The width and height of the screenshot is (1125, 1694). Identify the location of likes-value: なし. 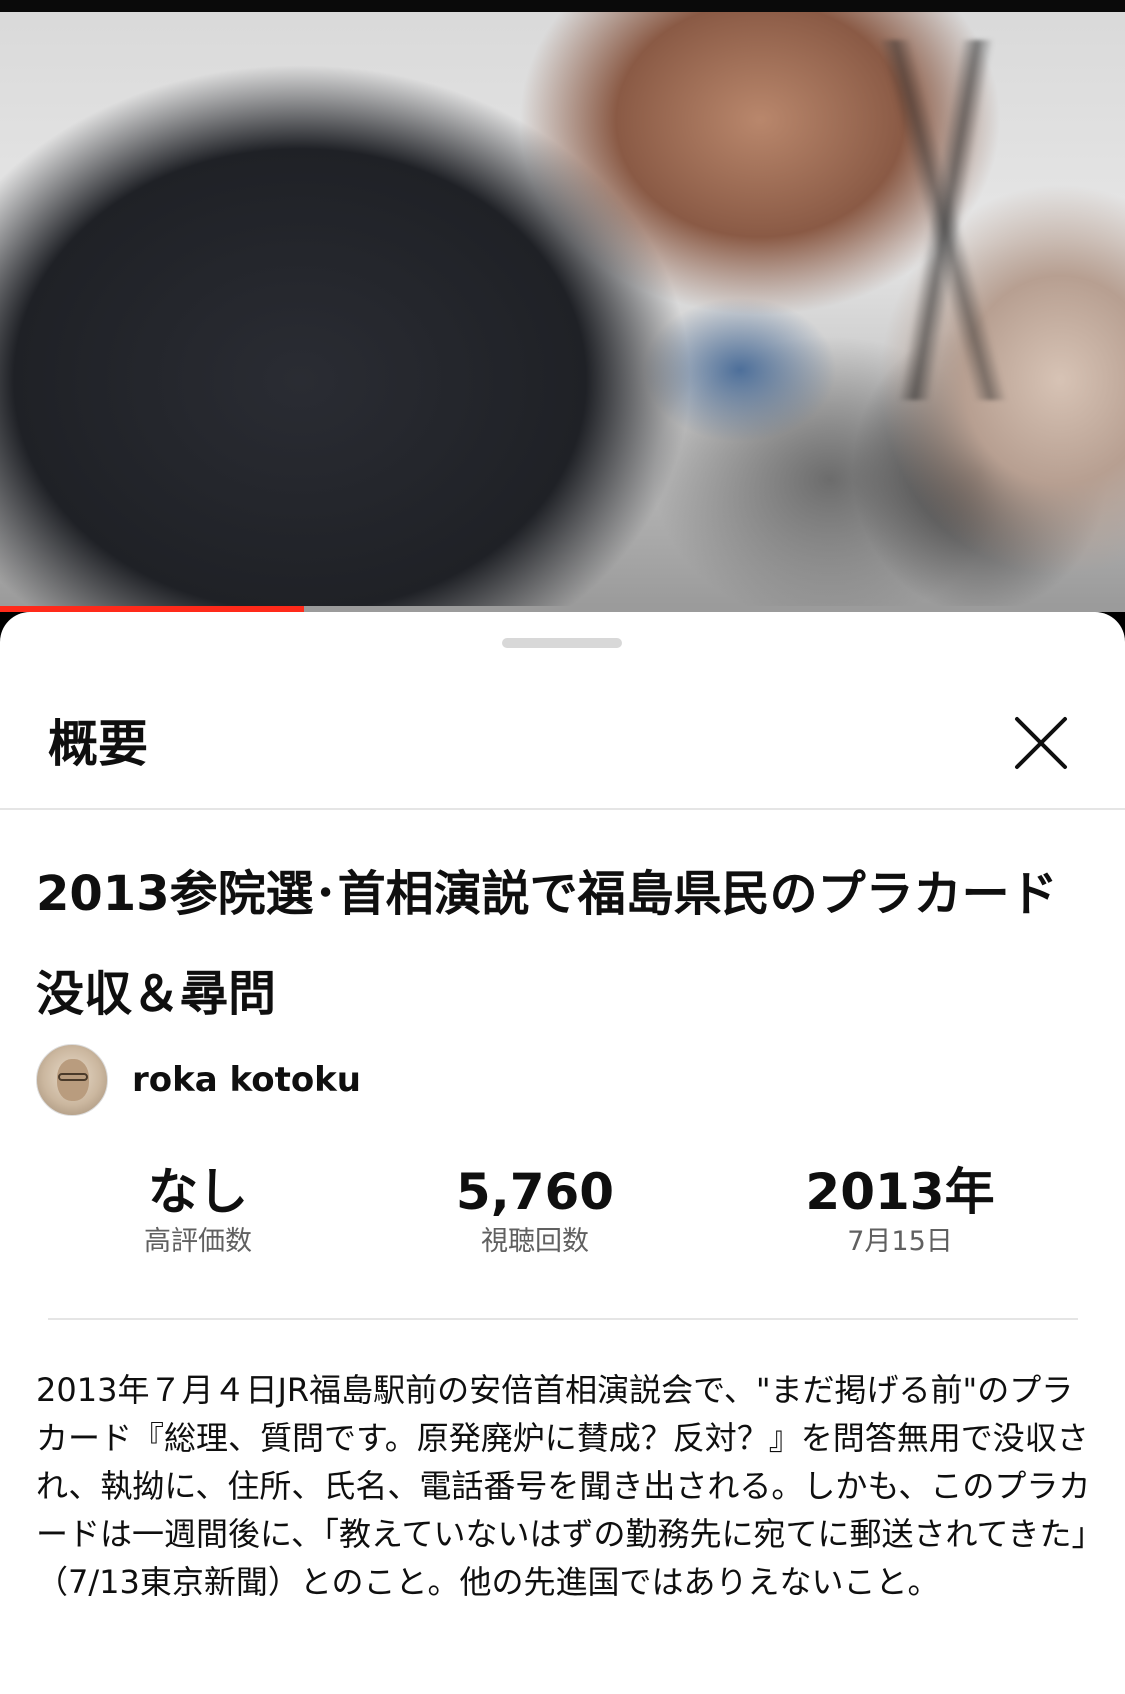
(198, 1192).